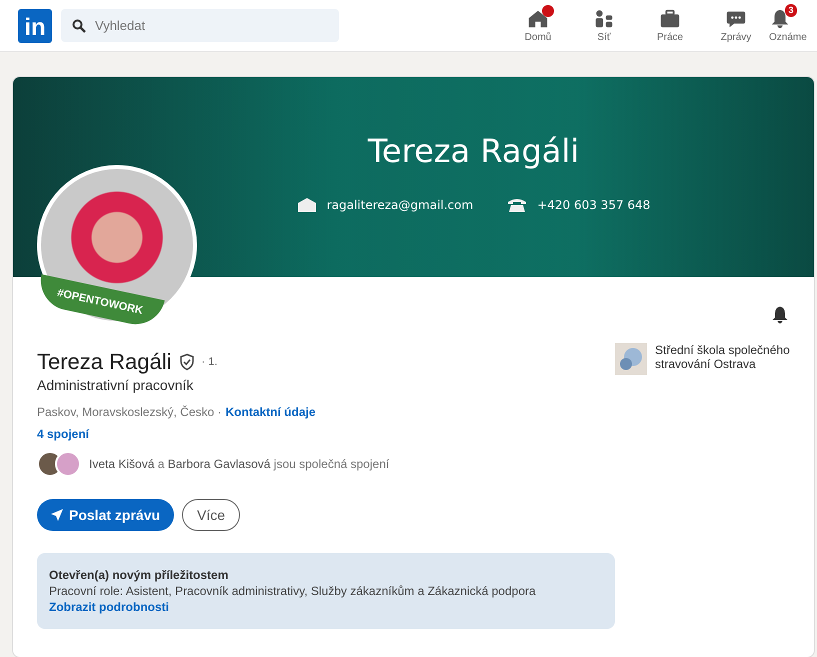  I want to click on show-details-link: Zobrazit podrobnosti, so click(109, 607).